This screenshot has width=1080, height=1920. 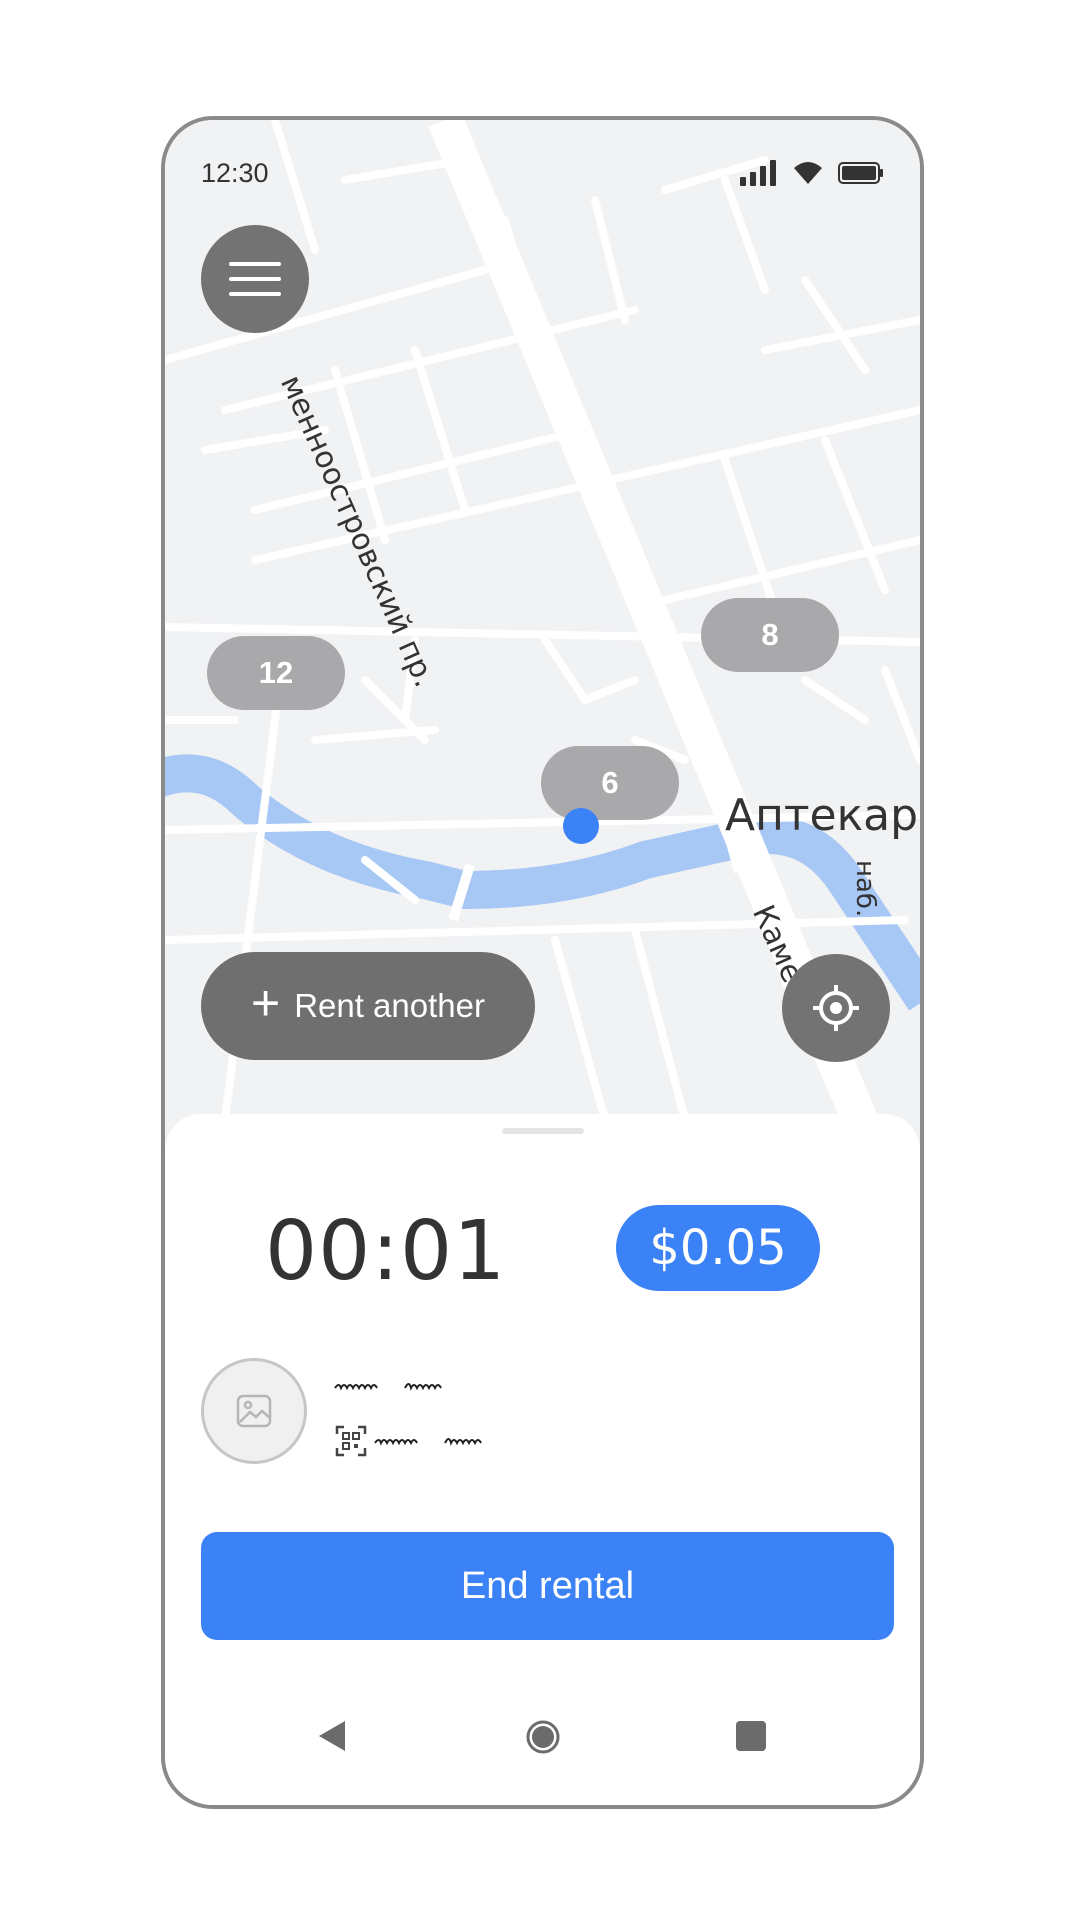 I want to click on menu-button, so click(x=255, y=279).